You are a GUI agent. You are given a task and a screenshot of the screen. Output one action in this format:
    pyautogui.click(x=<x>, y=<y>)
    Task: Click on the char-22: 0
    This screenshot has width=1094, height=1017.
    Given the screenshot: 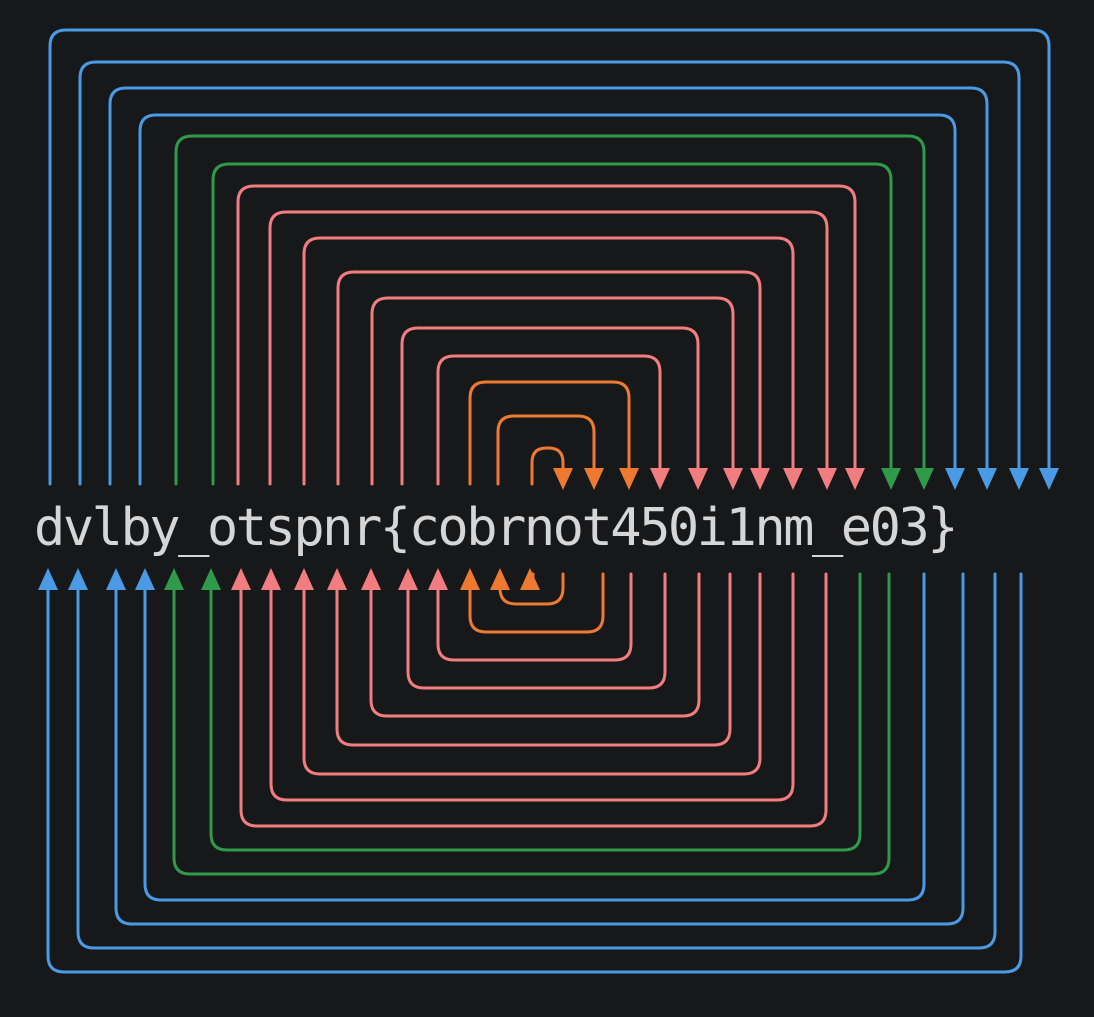 What is the action you would take?
    pyautogui.click(x=683, y=528)
    